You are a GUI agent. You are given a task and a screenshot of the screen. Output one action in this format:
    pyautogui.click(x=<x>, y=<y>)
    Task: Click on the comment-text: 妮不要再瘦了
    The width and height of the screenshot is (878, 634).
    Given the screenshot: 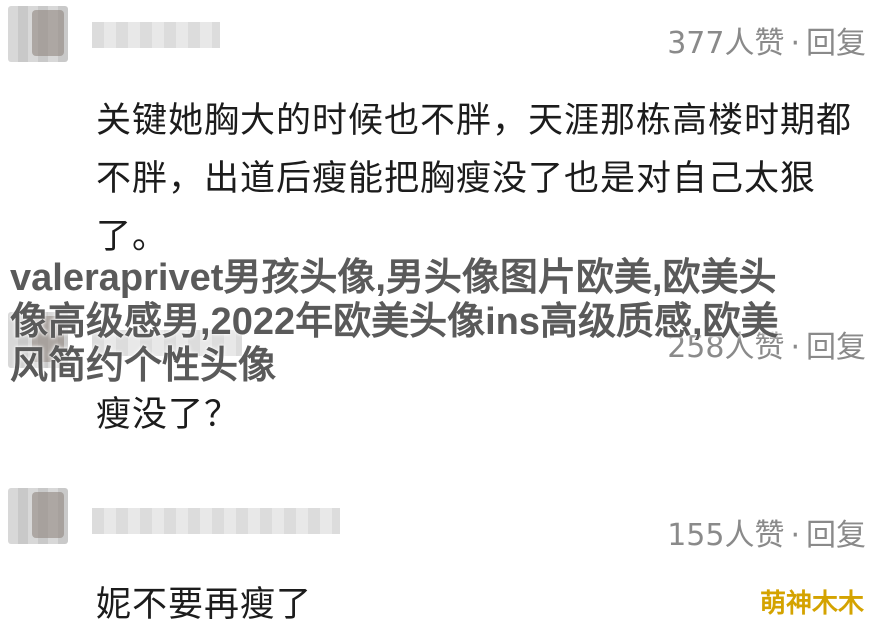 What is the action you would take?
    pyautogui.click(x=204, y=605)
    